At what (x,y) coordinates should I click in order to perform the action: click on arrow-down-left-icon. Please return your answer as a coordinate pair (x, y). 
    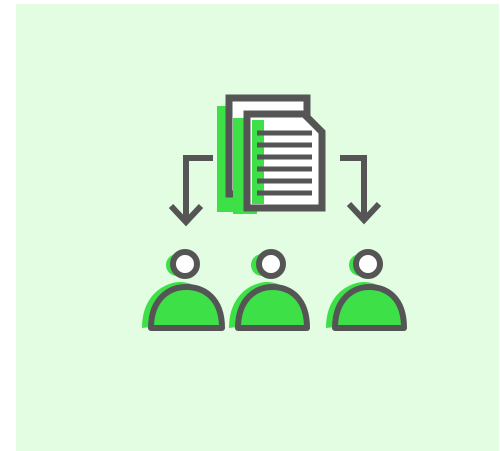
    Looking at the image, I should click on (190, 191).